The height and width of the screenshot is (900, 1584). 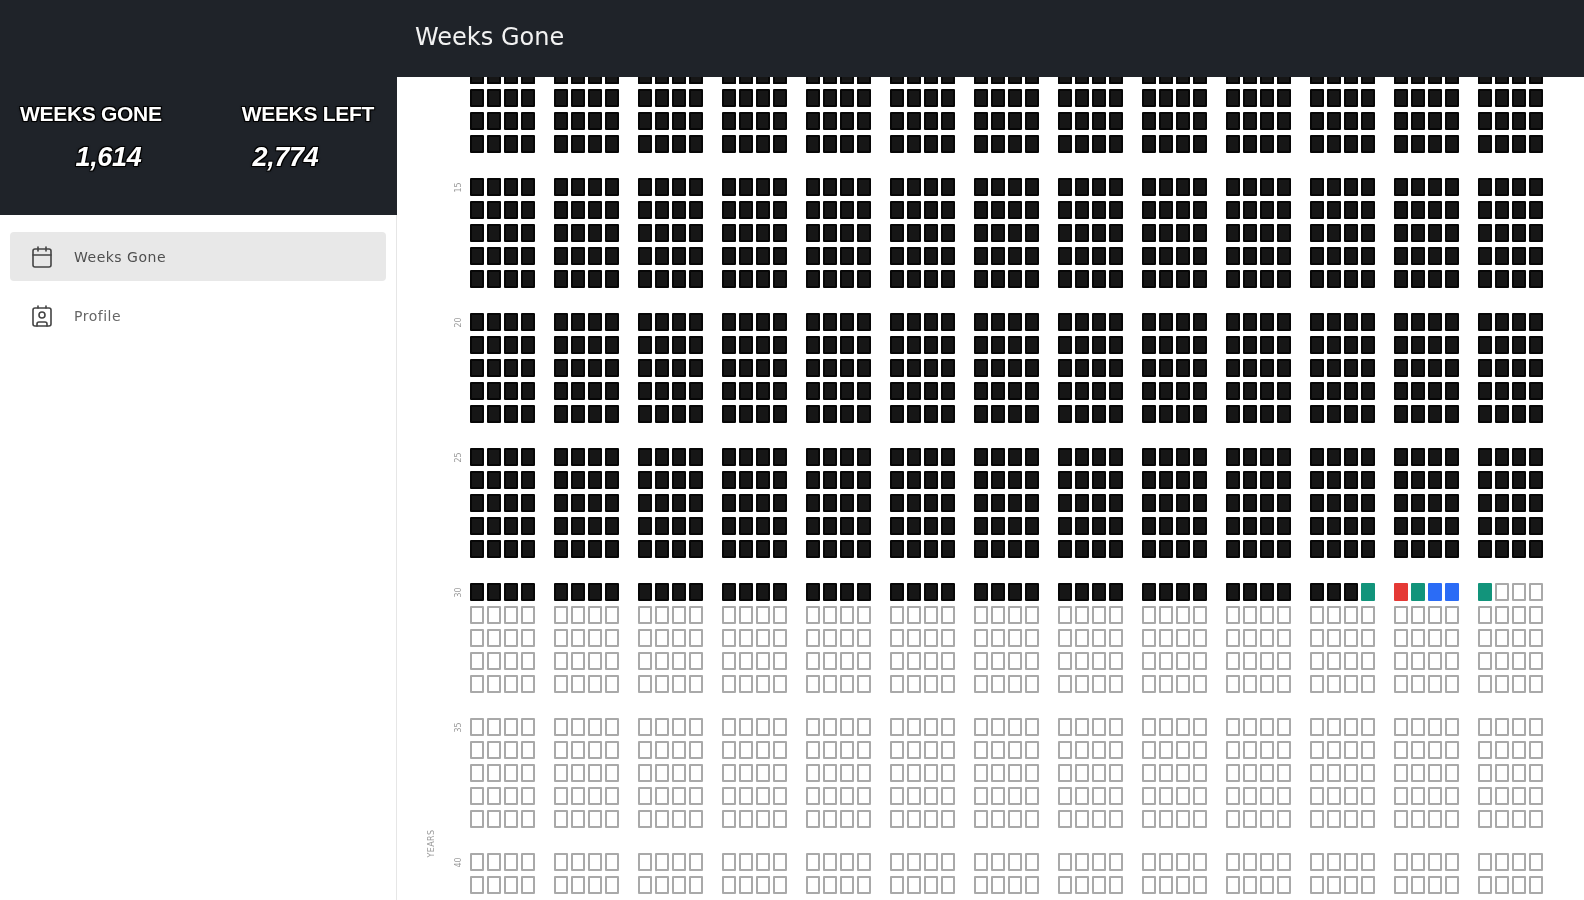 What do you see at coordinates (458, 322) in the screenshot?
I see `year-label: 20` at bounding box center [458, 322].